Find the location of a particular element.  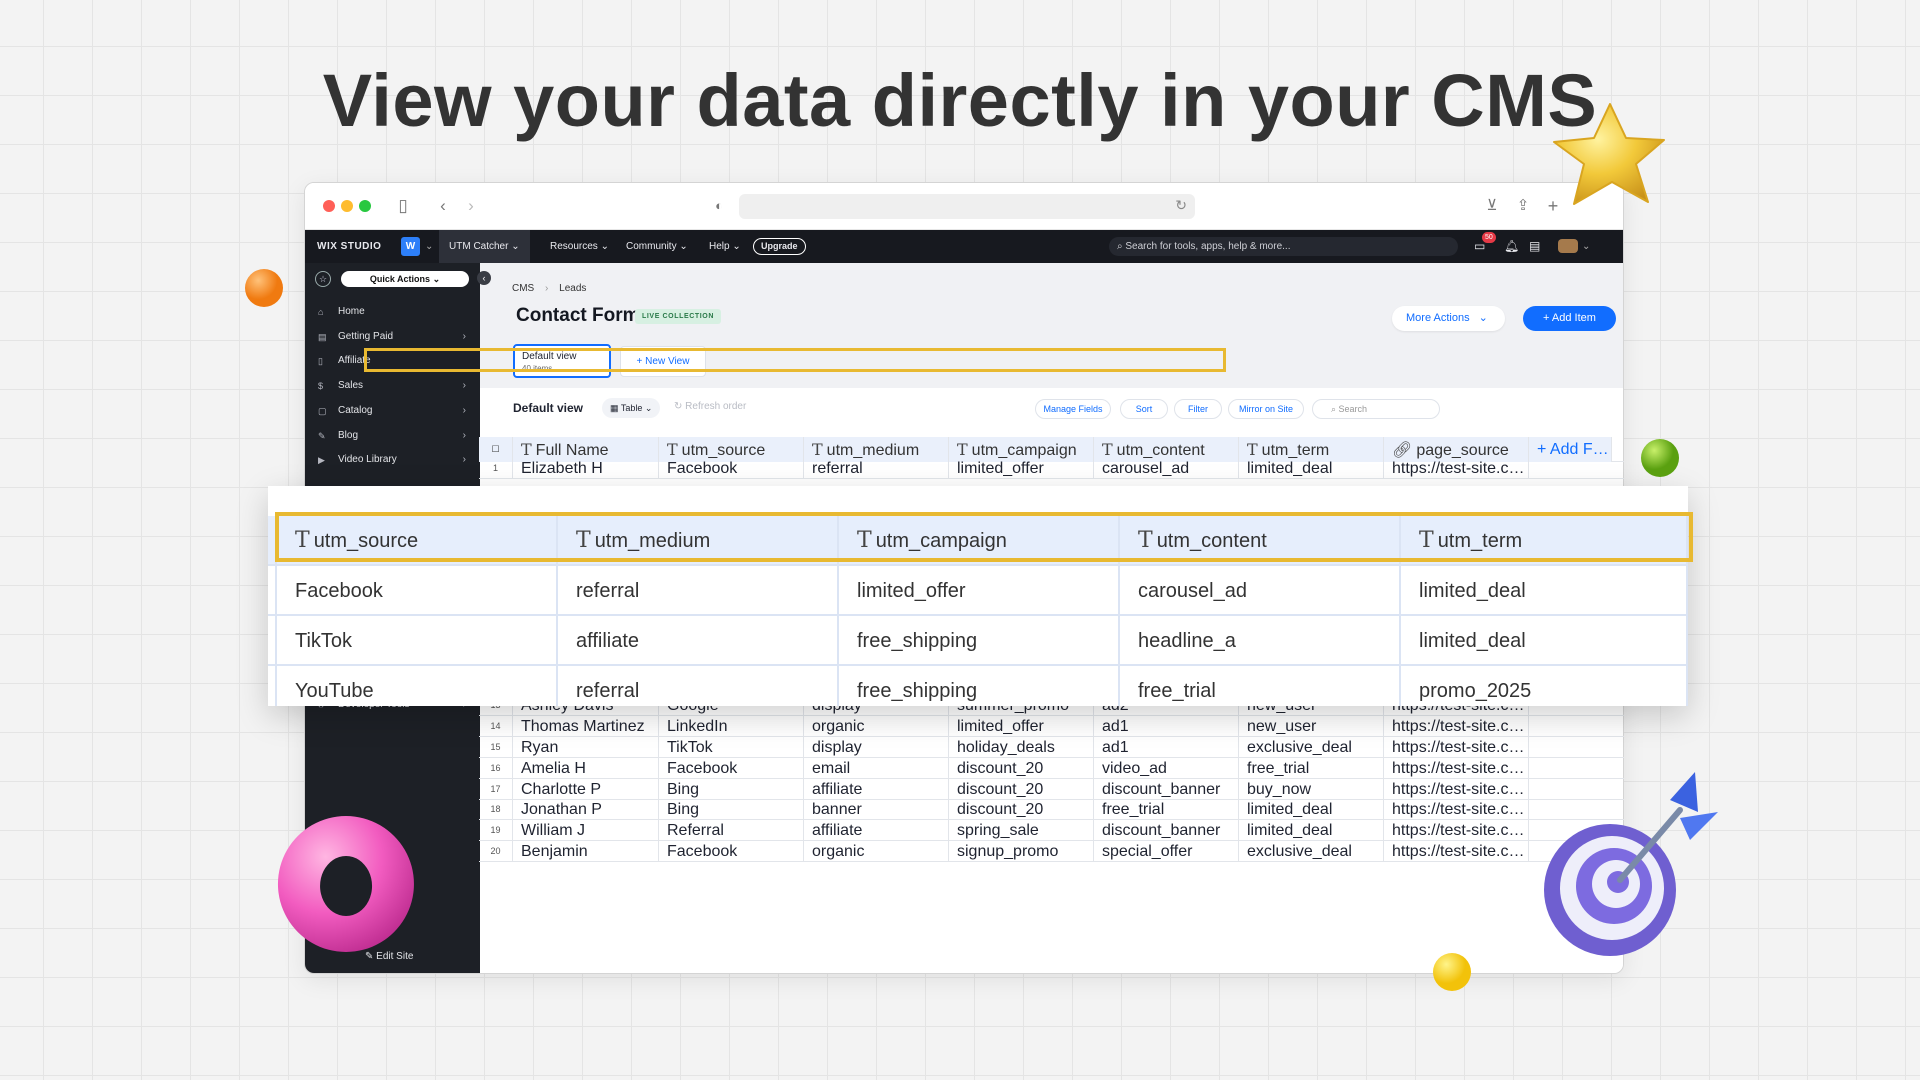

table-cell: special_offer is located at coordinates (1166, 851).